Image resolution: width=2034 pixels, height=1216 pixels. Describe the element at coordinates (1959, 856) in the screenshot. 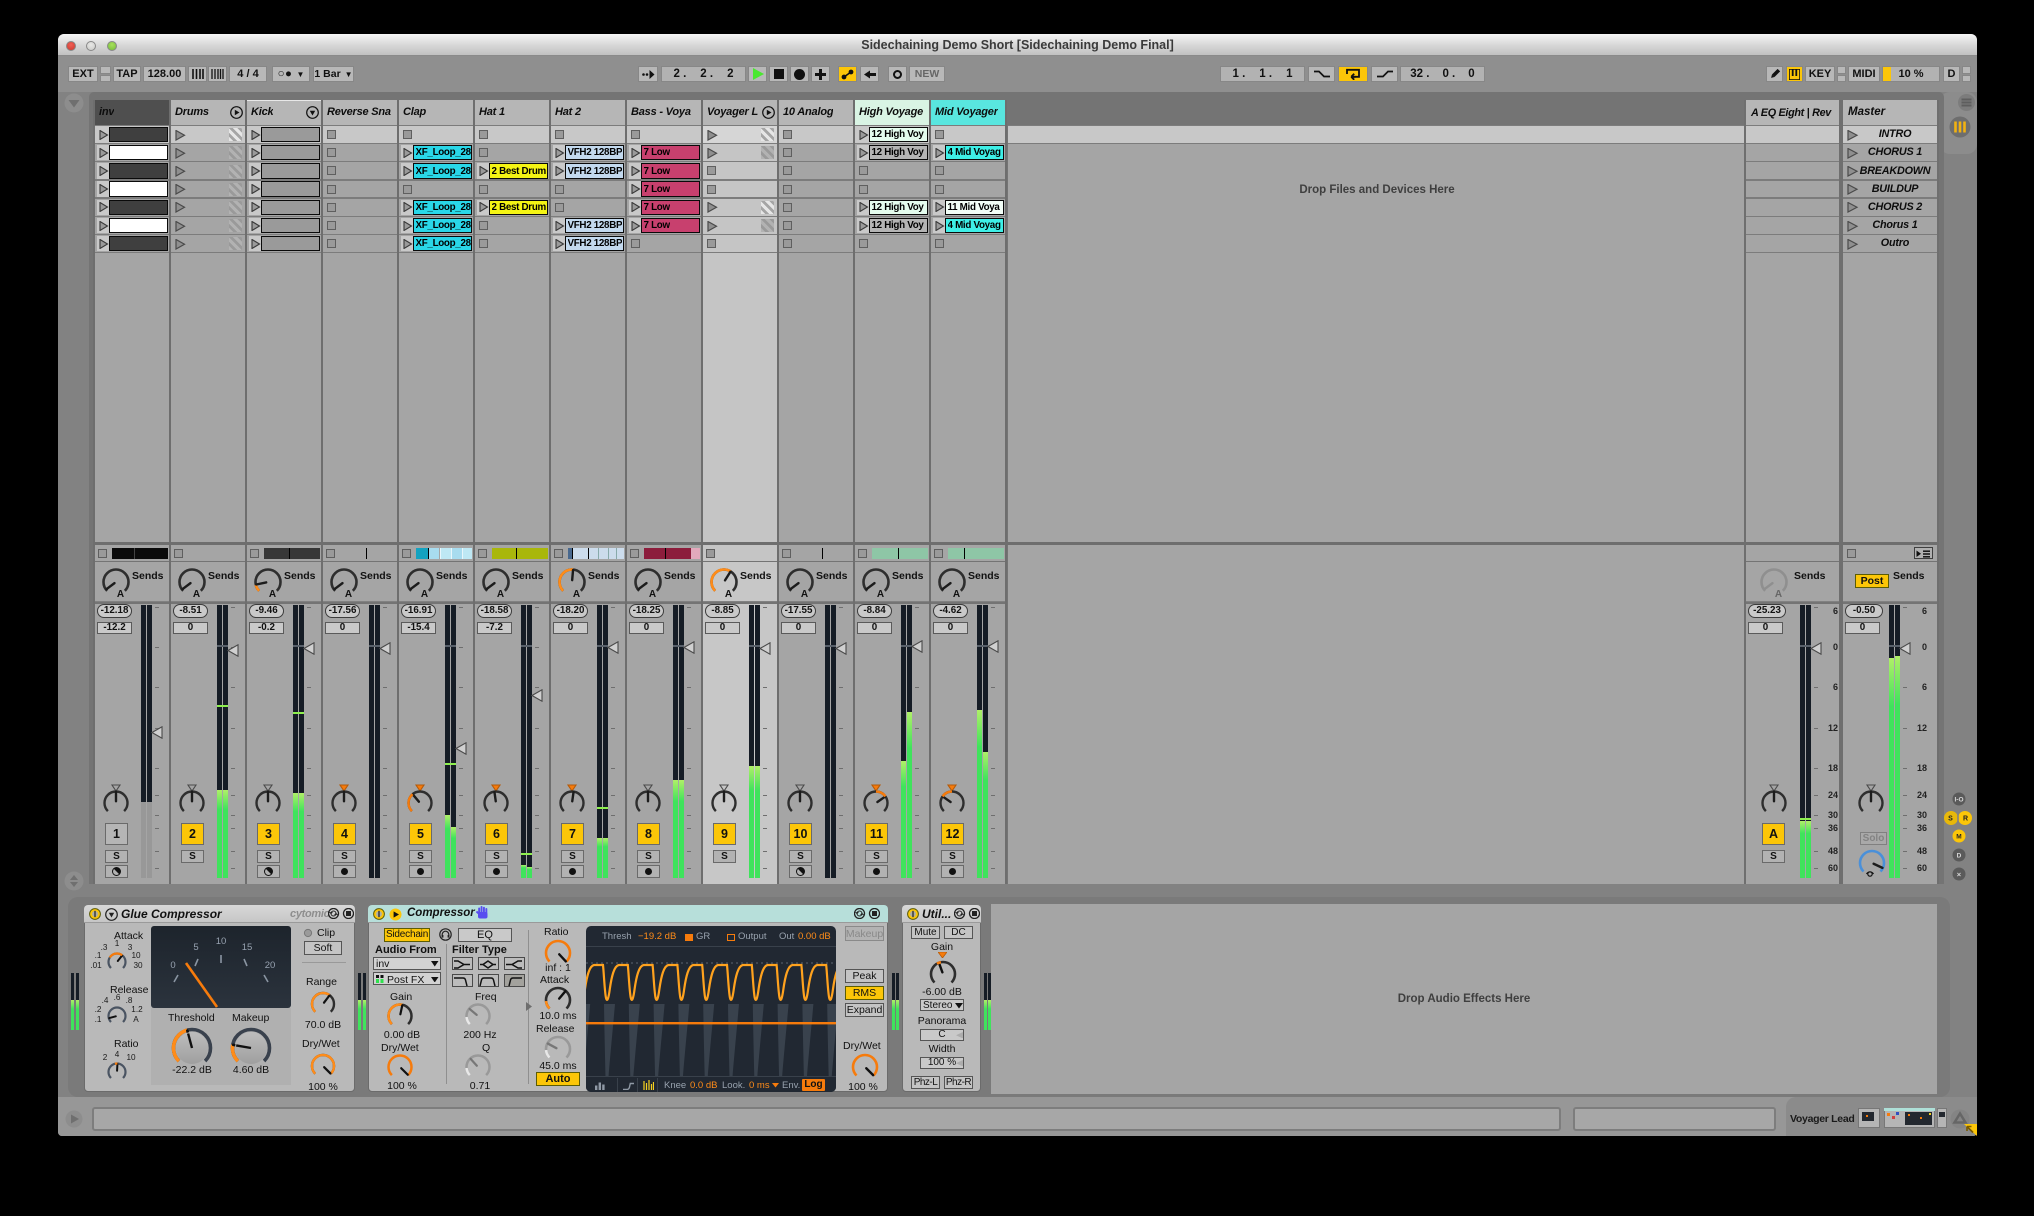

I see `svg-text: D` at that location.